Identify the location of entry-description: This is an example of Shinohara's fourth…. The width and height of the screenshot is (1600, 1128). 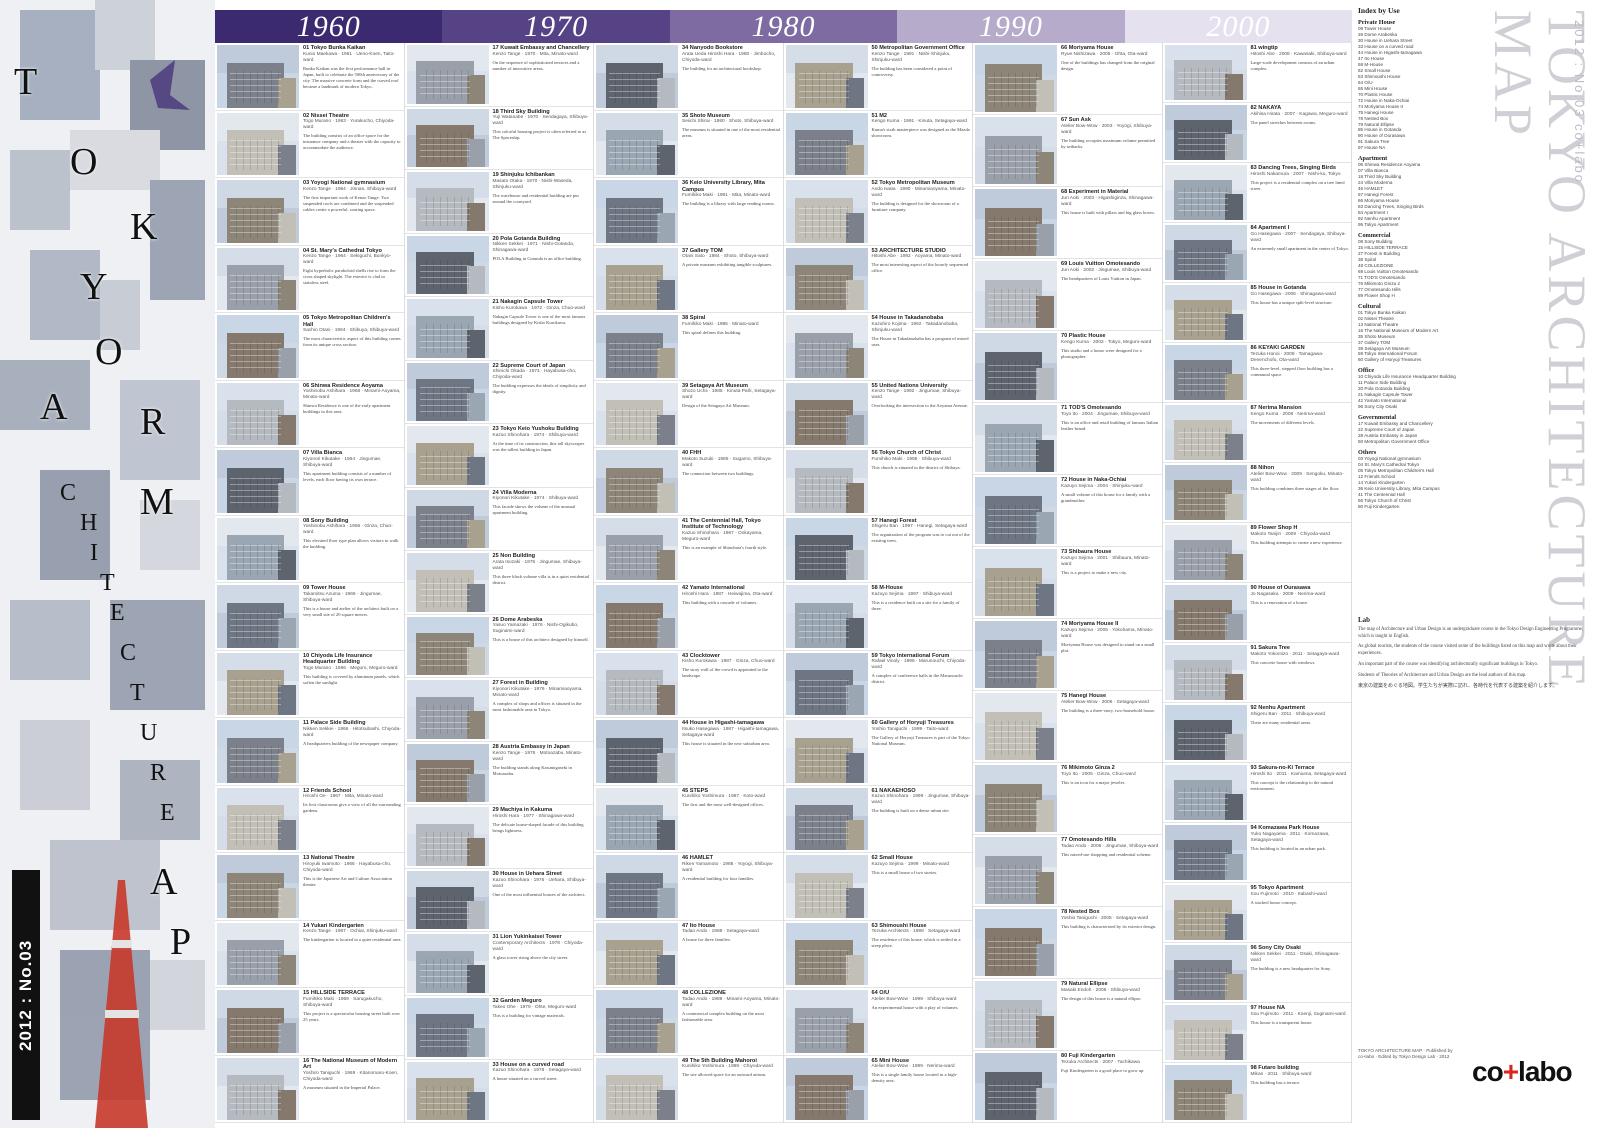
(725, 547).